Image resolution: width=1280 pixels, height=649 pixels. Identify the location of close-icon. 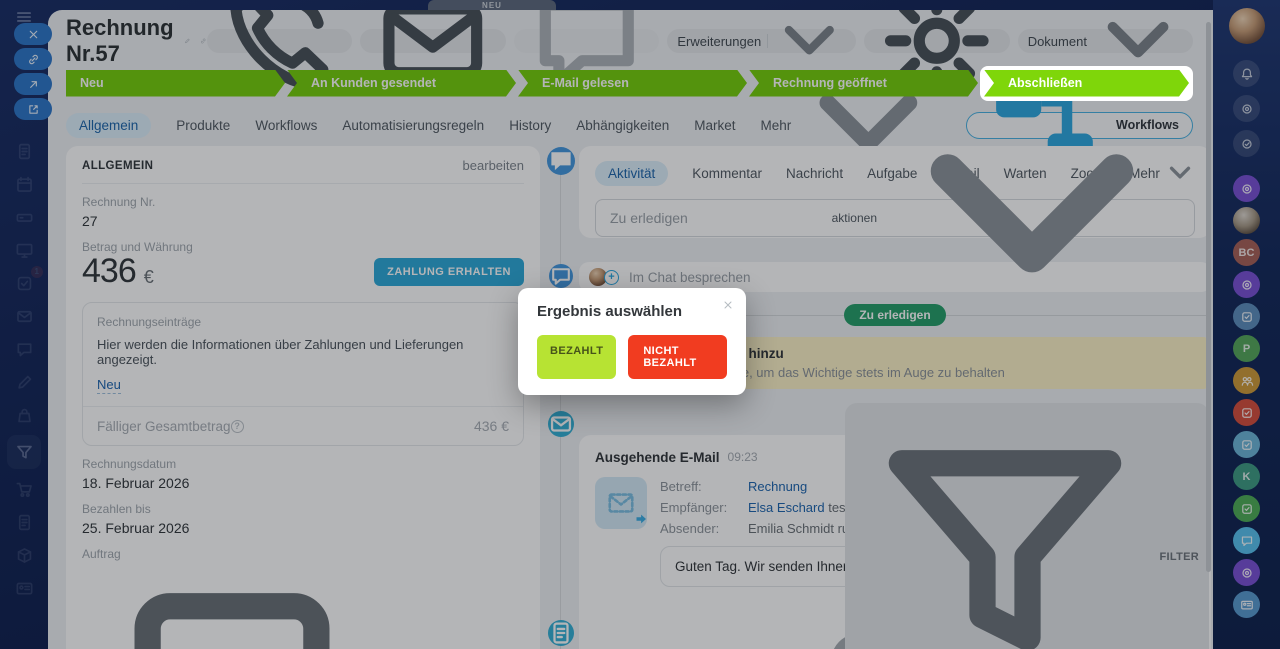
(728, 305).